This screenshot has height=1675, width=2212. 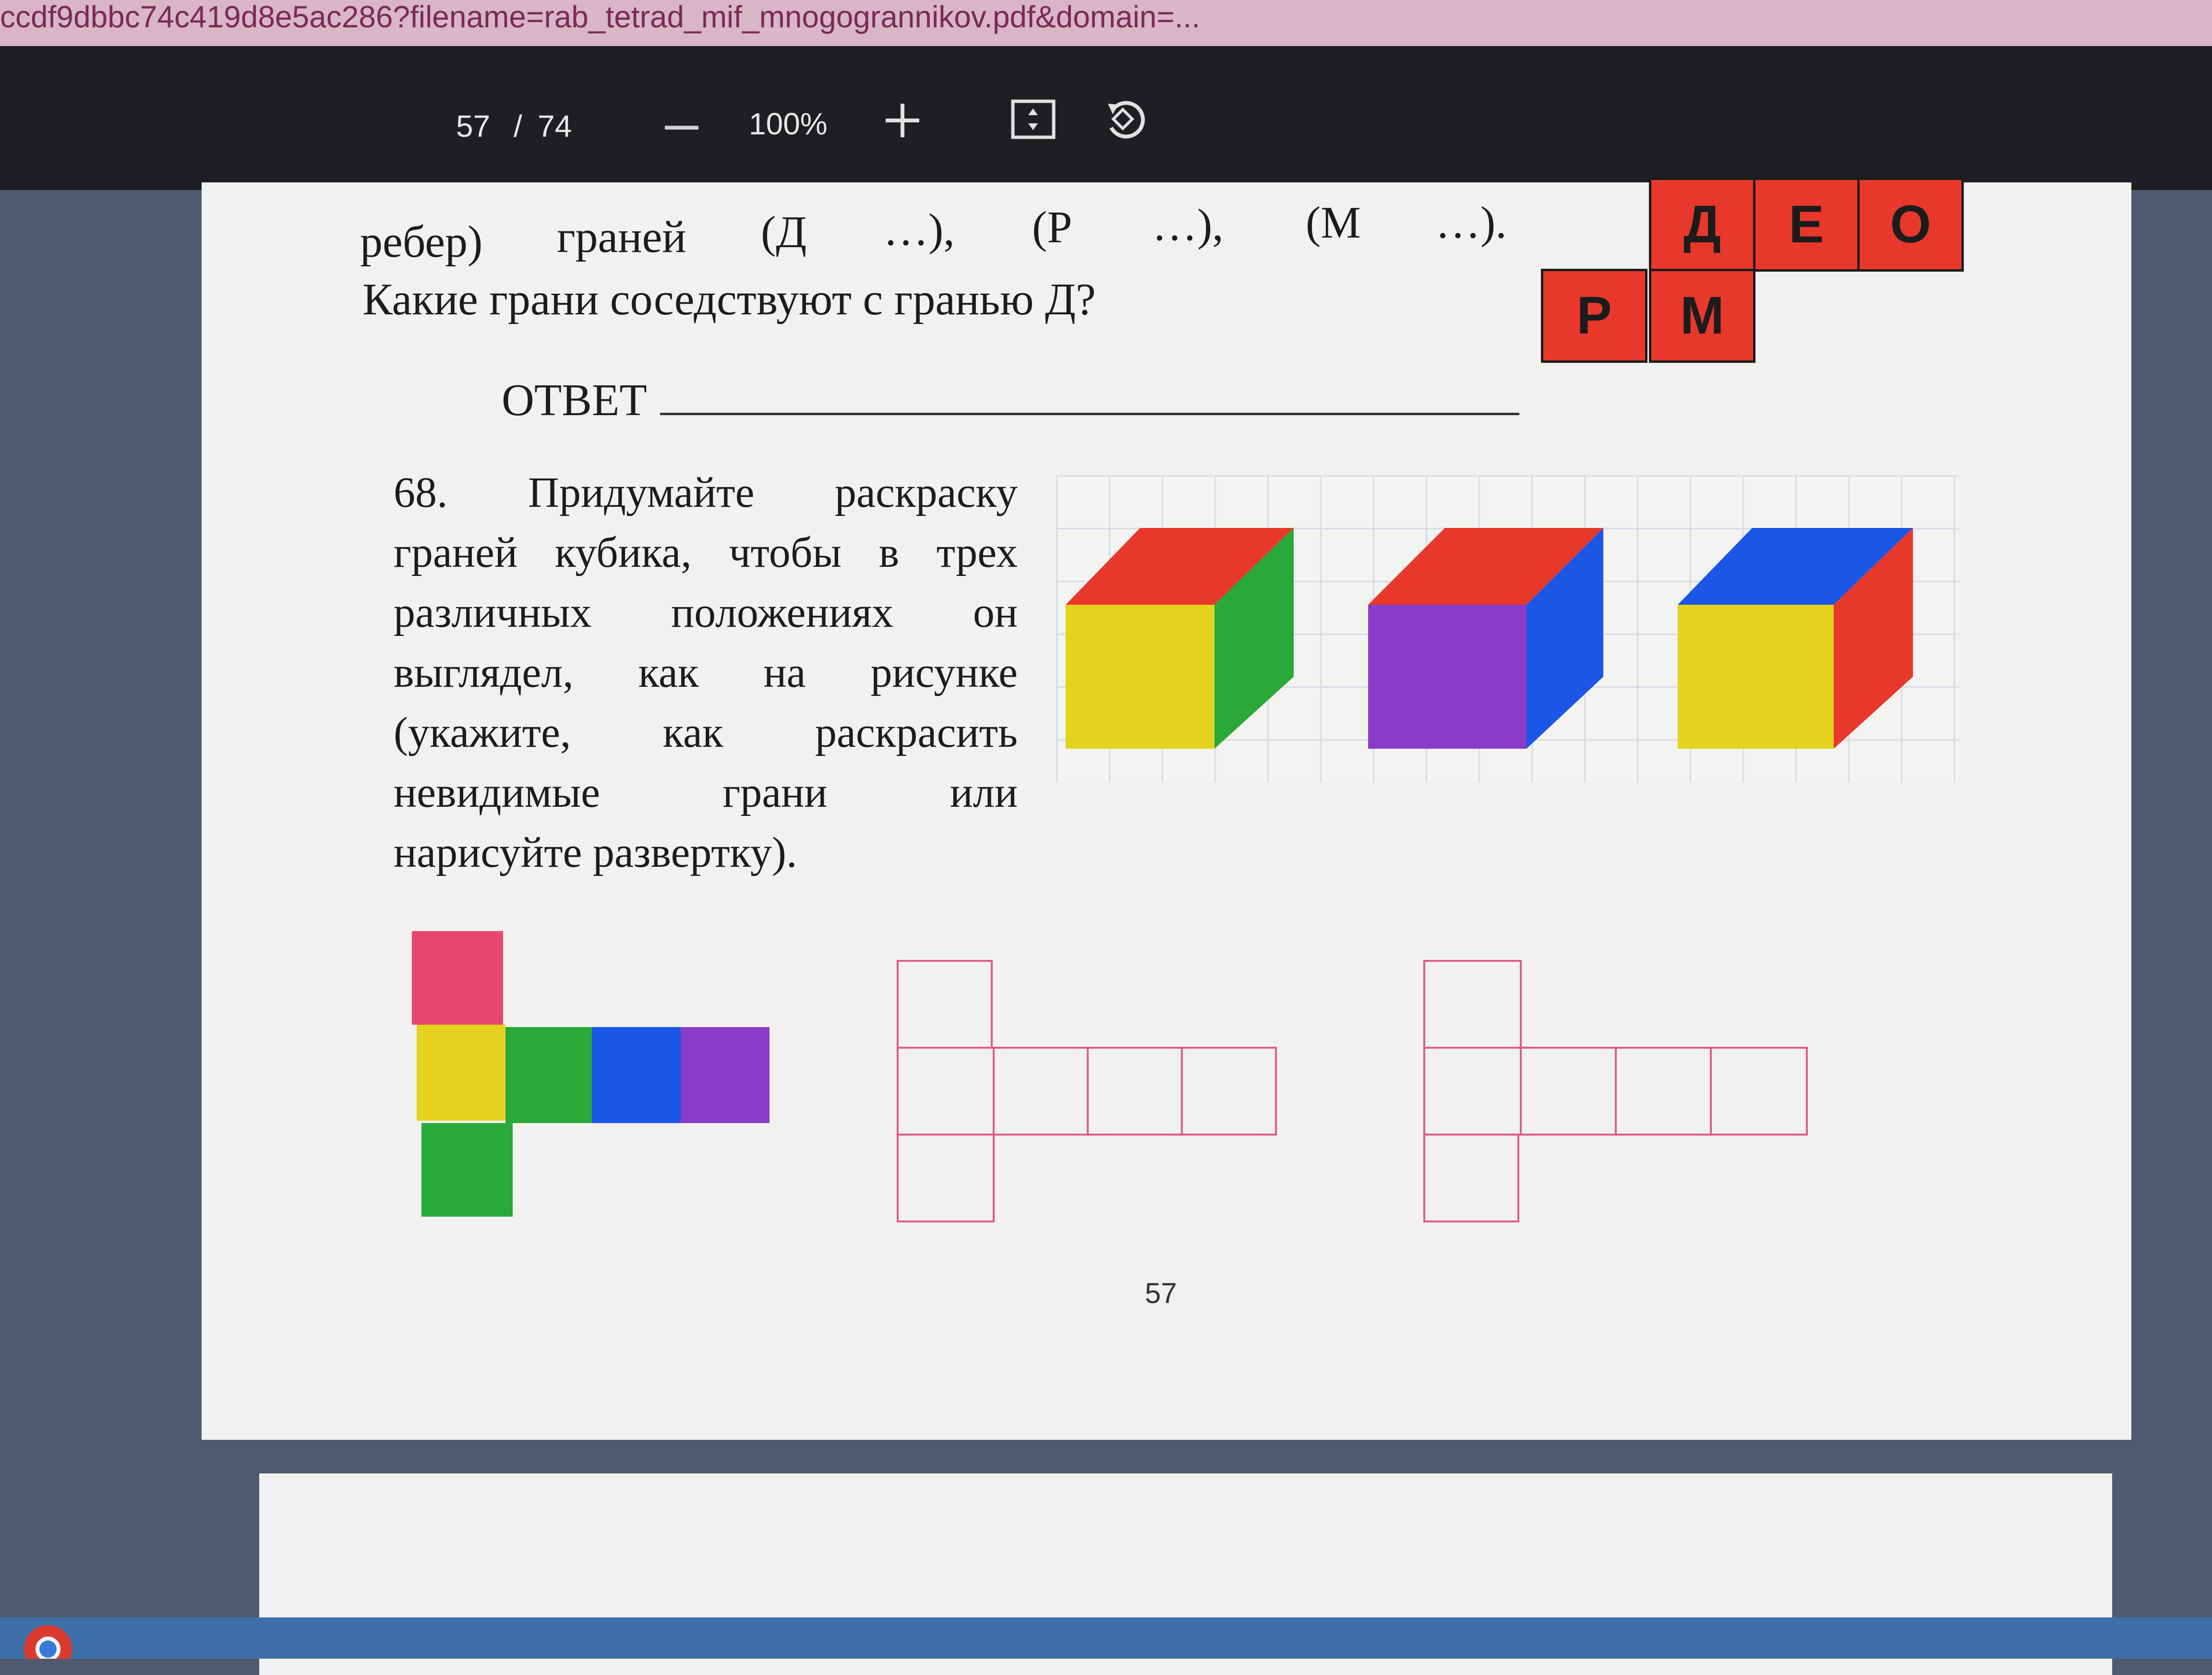 I want to click on cube-views, so click(x=1489, y=638).